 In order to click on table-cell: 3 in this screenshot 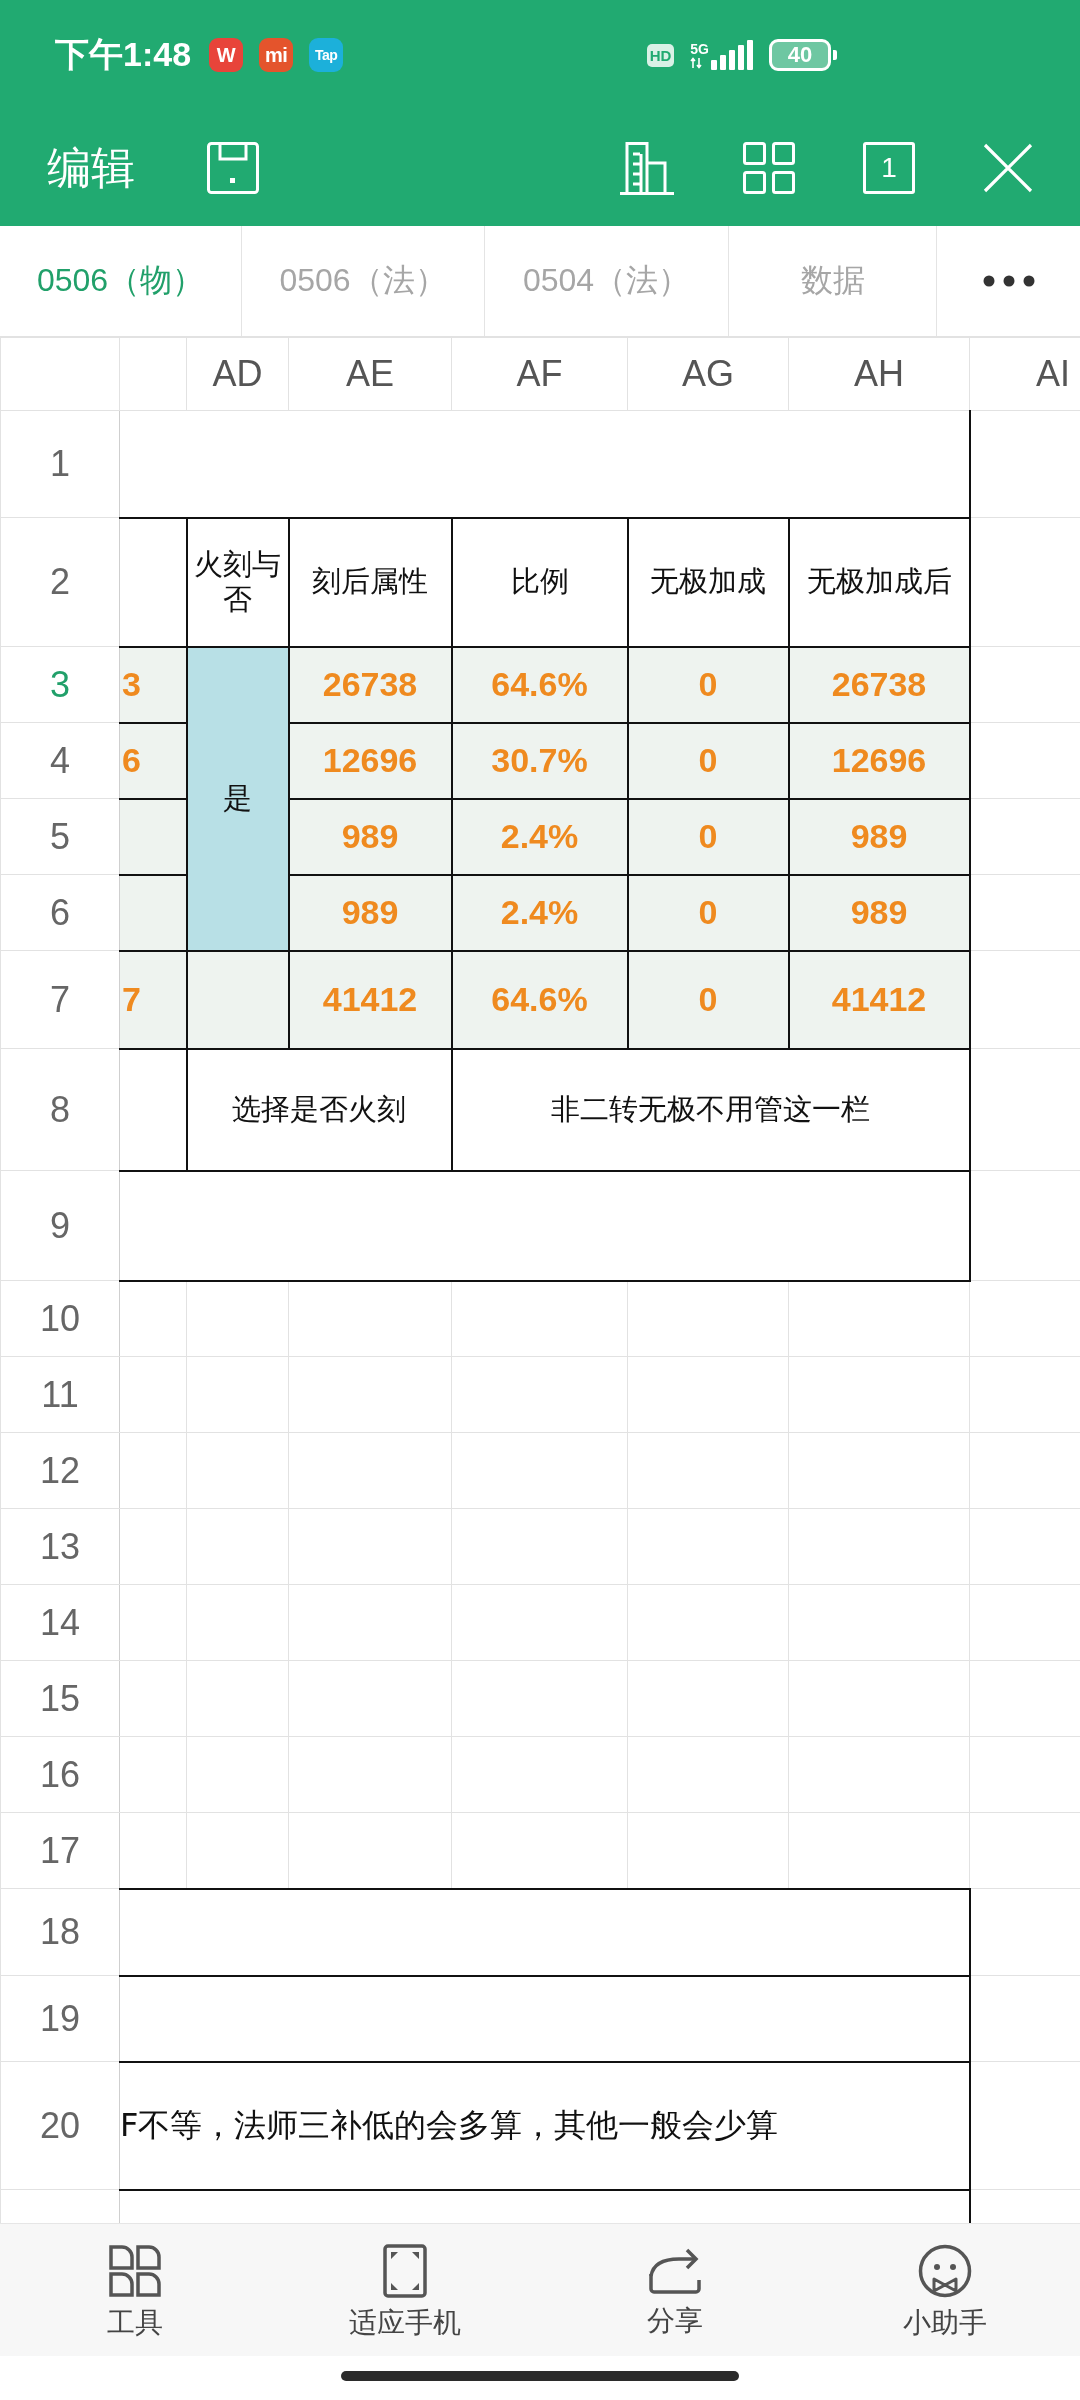, I will do `click(153, 684)`.